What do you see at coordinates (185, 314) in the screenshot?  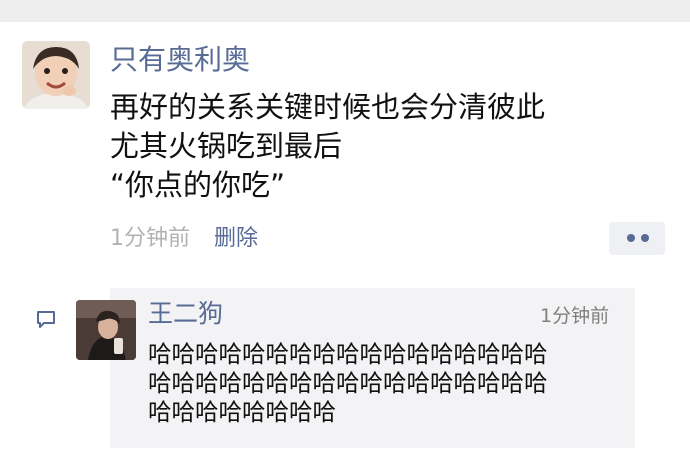 I see `commenter-name: 王二狗` at bounding box center [185, 314].